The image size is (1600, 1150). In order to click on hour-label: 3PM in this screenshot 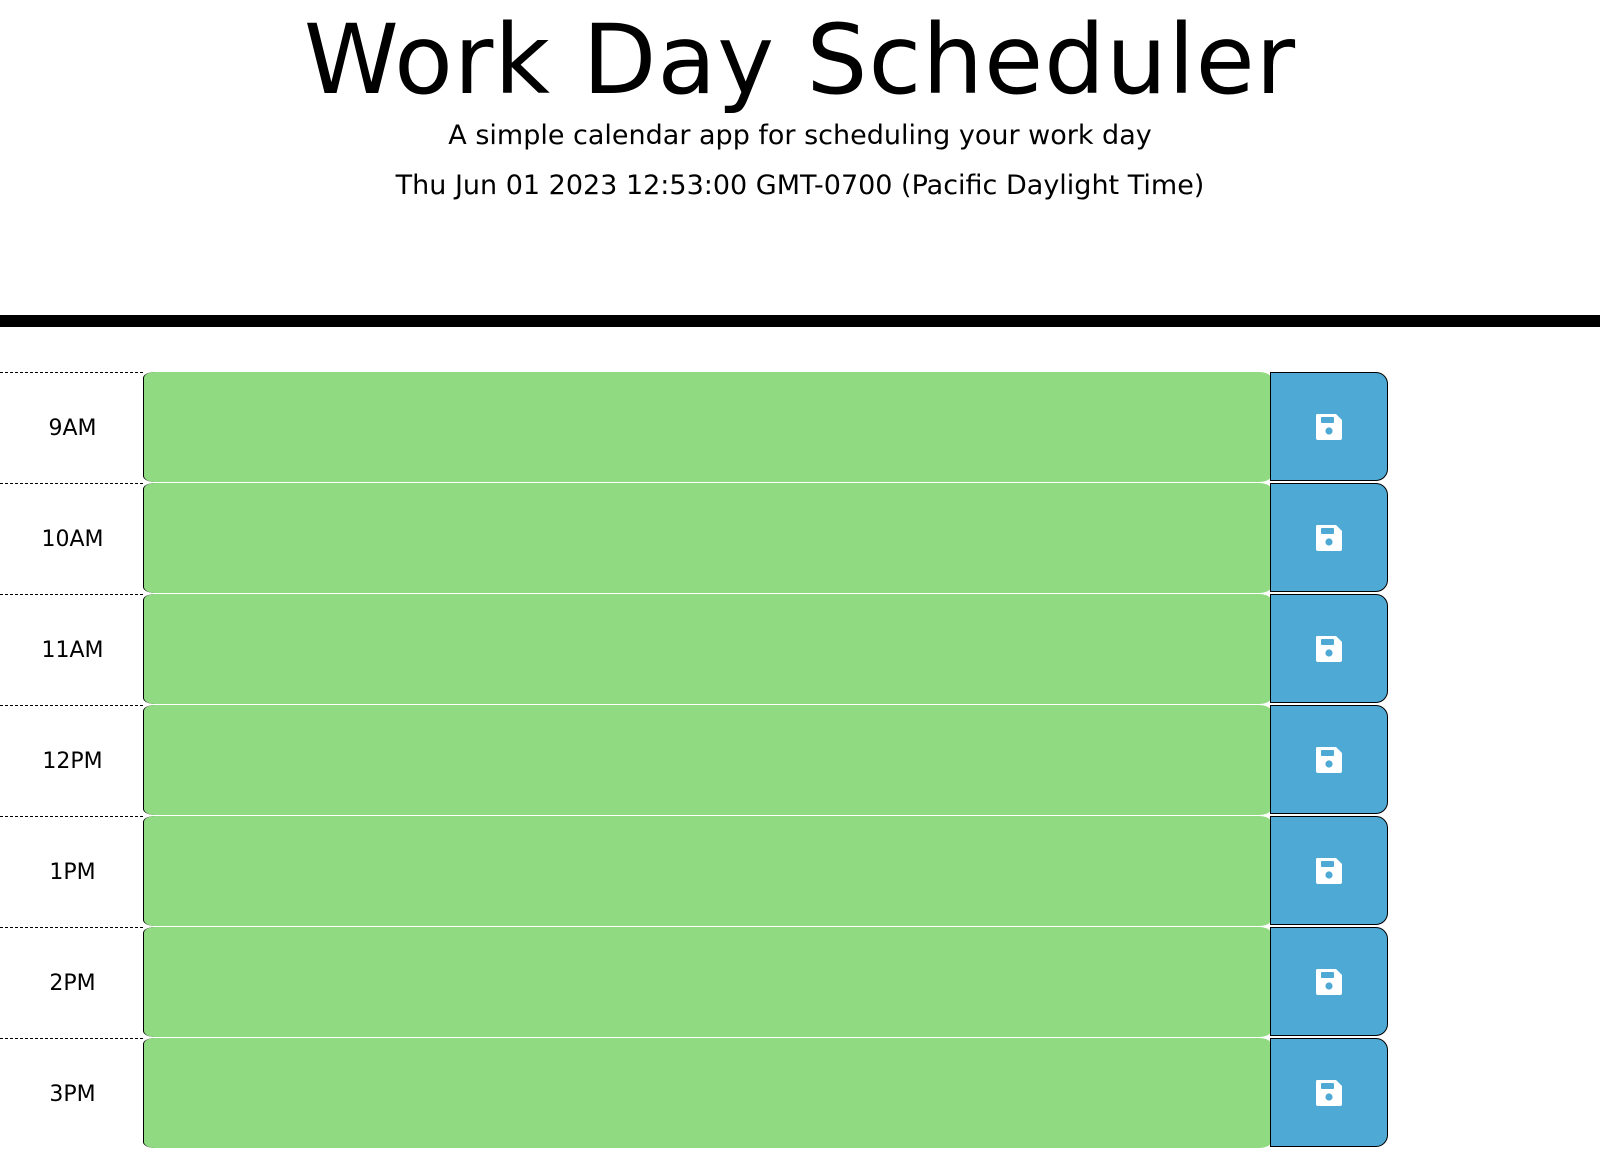, I will do `click(71, 1093)`.